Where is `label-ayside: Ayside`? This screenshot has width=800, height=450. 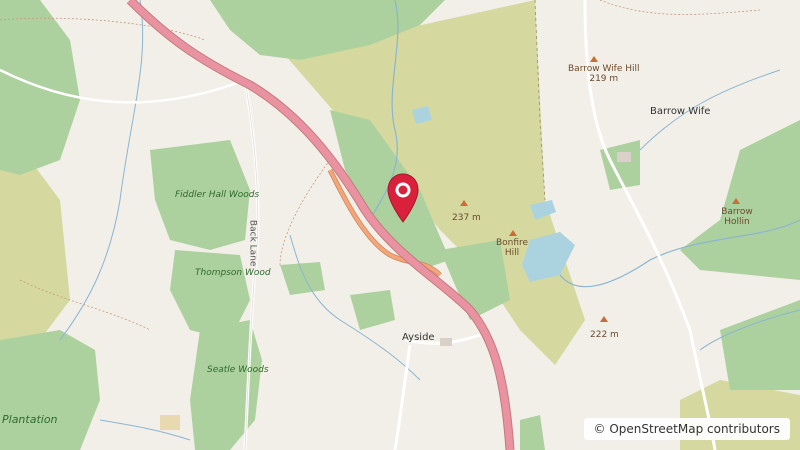
label-ayside: Ayside is located at coordinates (418, 337).